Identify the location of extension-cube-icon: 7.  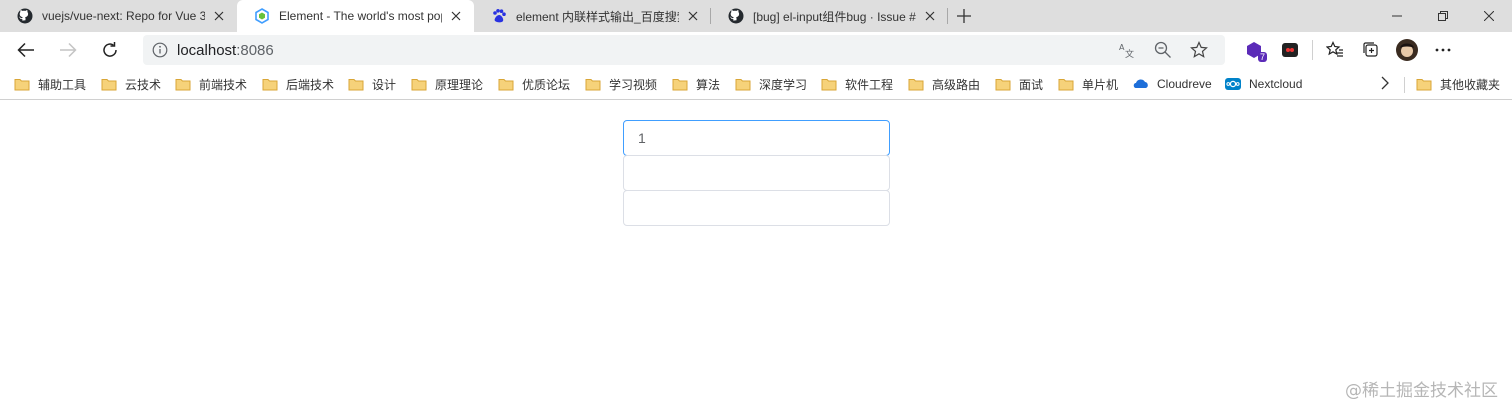
(1254, 50).